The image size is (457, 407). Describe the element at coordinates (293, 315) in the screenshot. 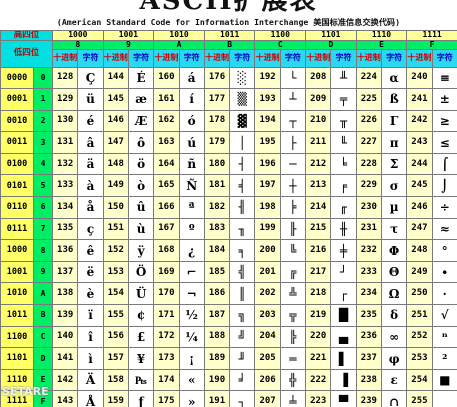

I see `character-glyph-cell: ╦` at that location.